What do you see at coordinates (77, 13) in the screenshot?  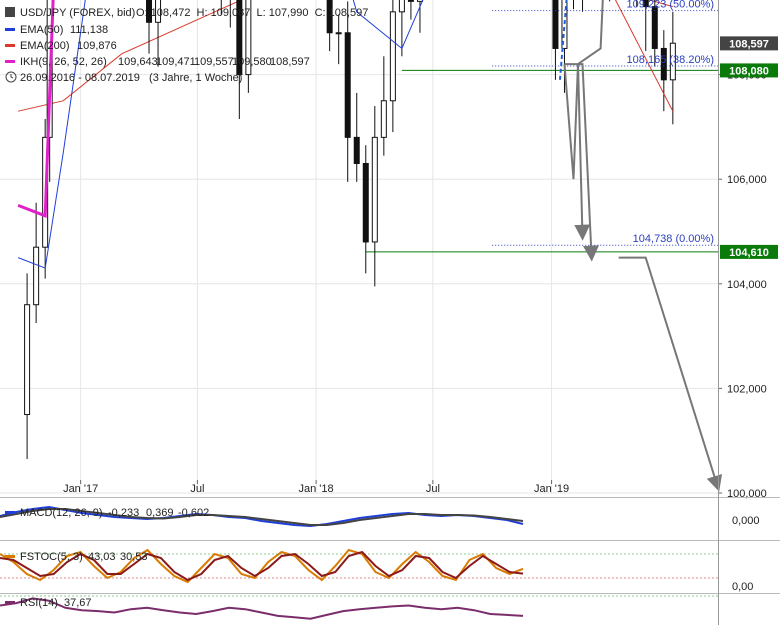 I see `instrument-title: USD/JPY (FOREX, bid)` at bounding box center [77, 13].